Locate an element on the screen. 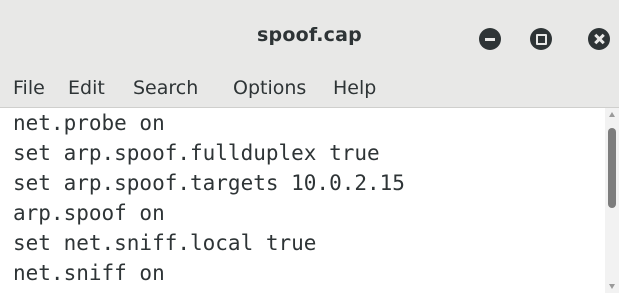 The image size is (619, 293). editor-line: net.sniff on is located at coordinates (89, 273).